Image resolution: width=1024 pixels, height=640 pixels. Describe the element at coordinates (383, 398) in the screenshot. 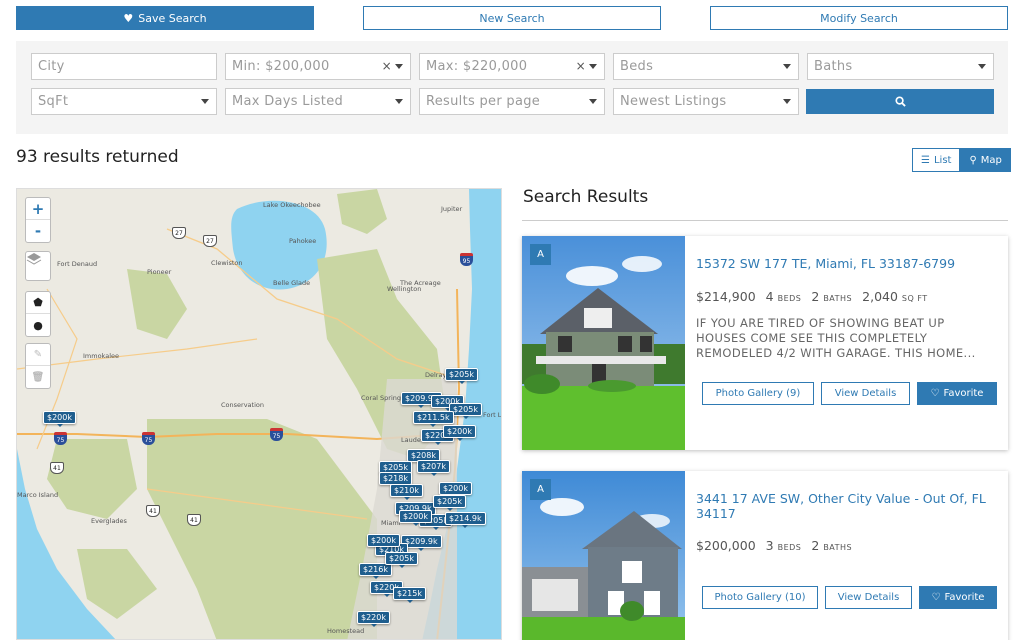

I see `map-place-label: Coral Springs` at that location.